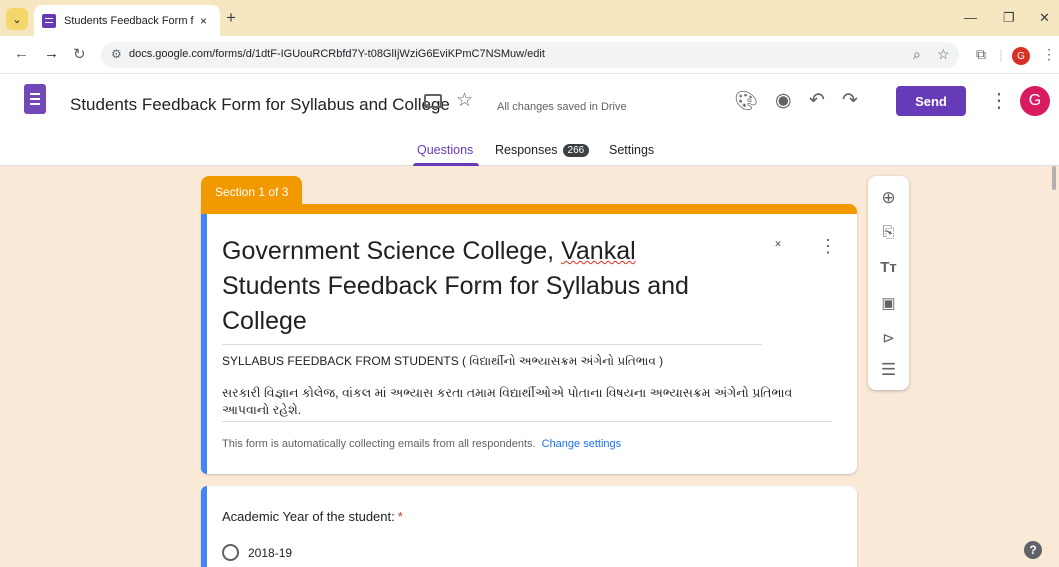 The height and width of the screenshot is (567, 1059). Describe the element at coordinates (464, 100) in the screenshot. I see `star-icon: ☆` at that location.